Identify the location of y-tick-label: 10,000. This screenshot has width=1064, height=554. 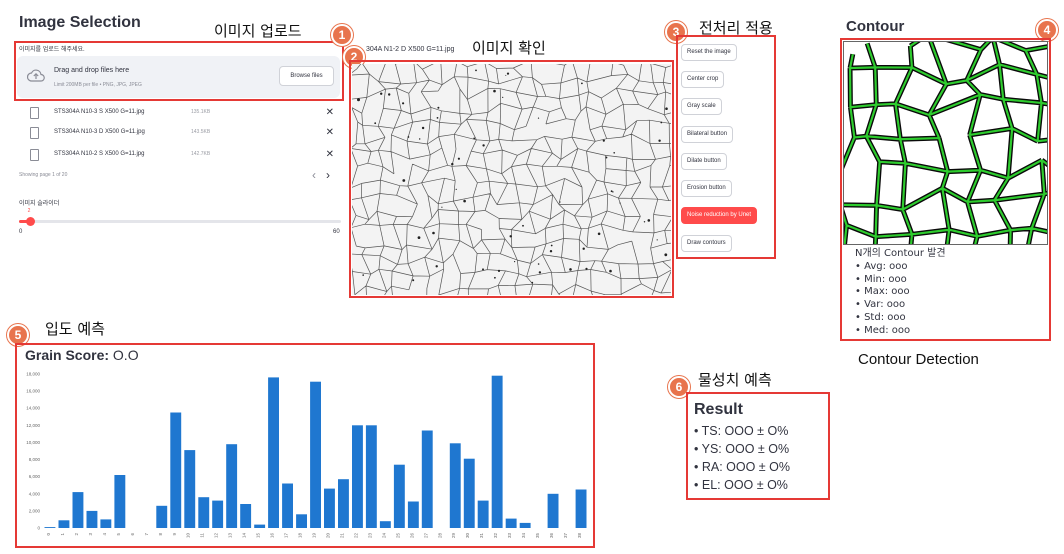
(33, 442).